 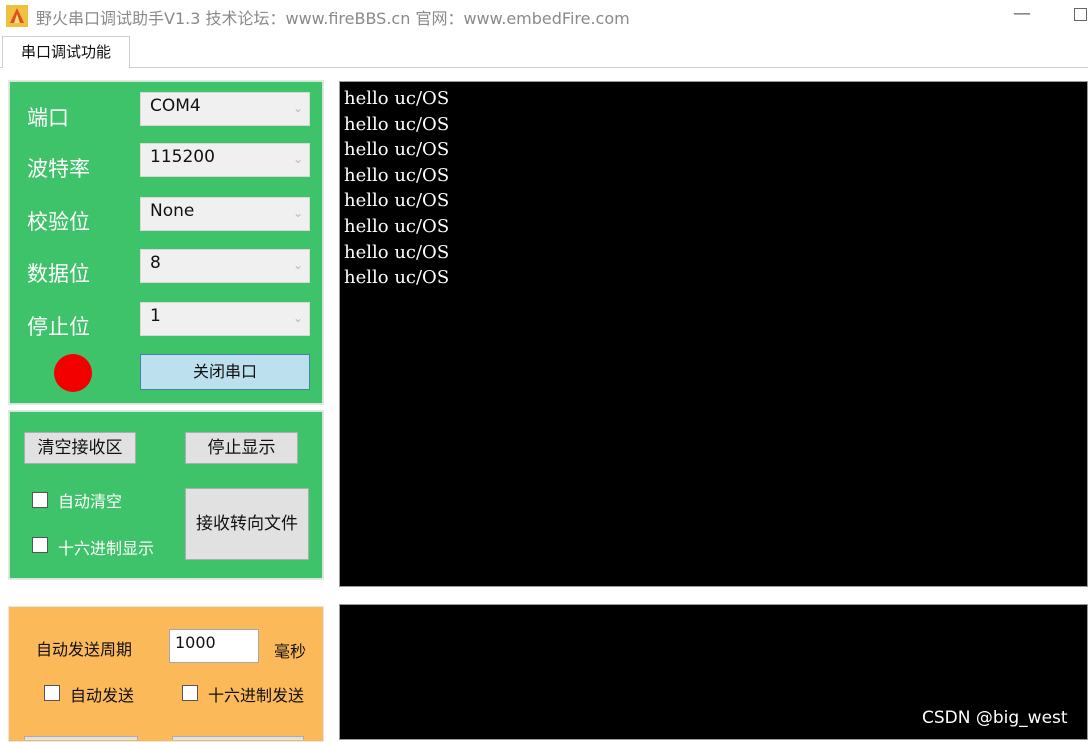 I want to click on auto-send-label: 自动发送, so click(x=102, y=695).